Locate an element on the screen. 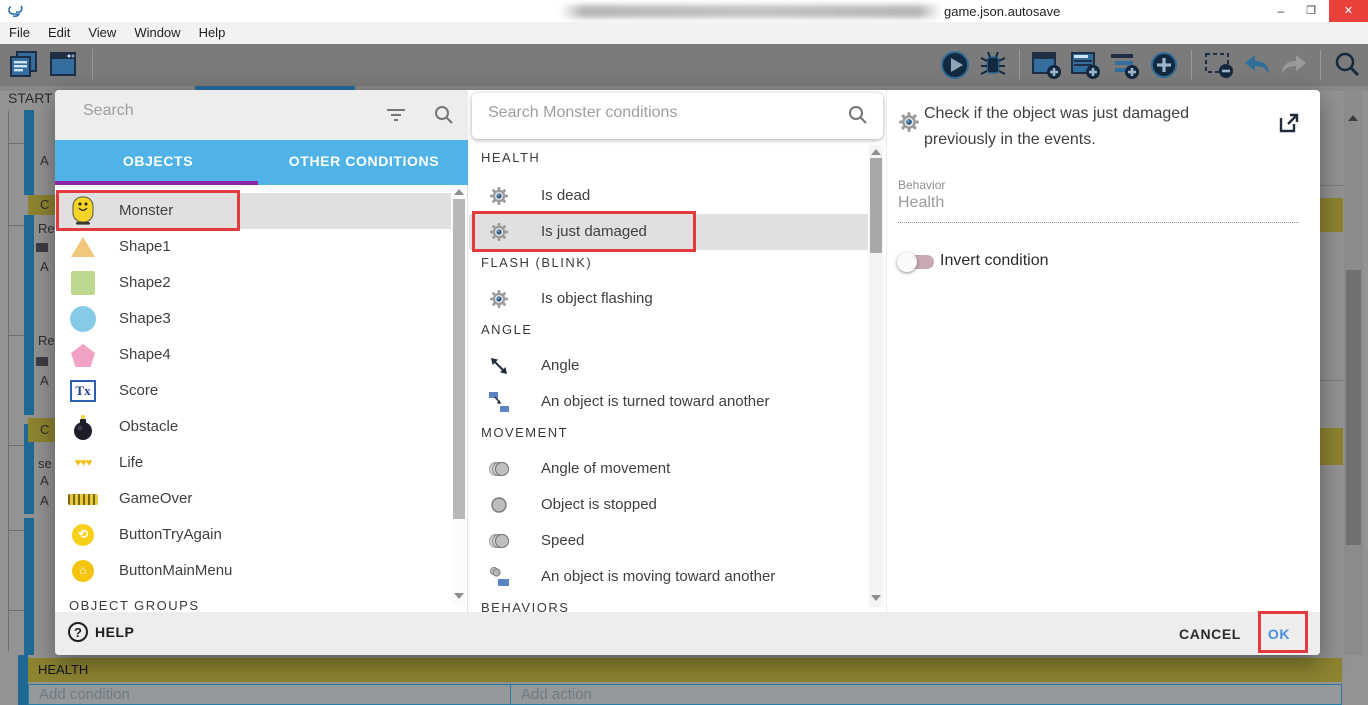  tab-other-conditions: OTHER CONDITIONS is located at coordinates (364, 162).